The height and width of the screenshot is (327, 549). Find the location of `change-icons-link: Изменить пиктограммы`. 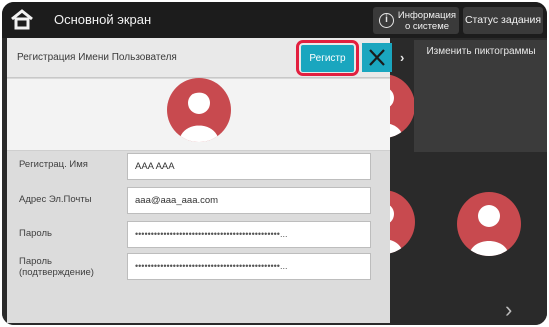

change-icons-link: Изменить пиктограммы is located at coordinates (481, 51).